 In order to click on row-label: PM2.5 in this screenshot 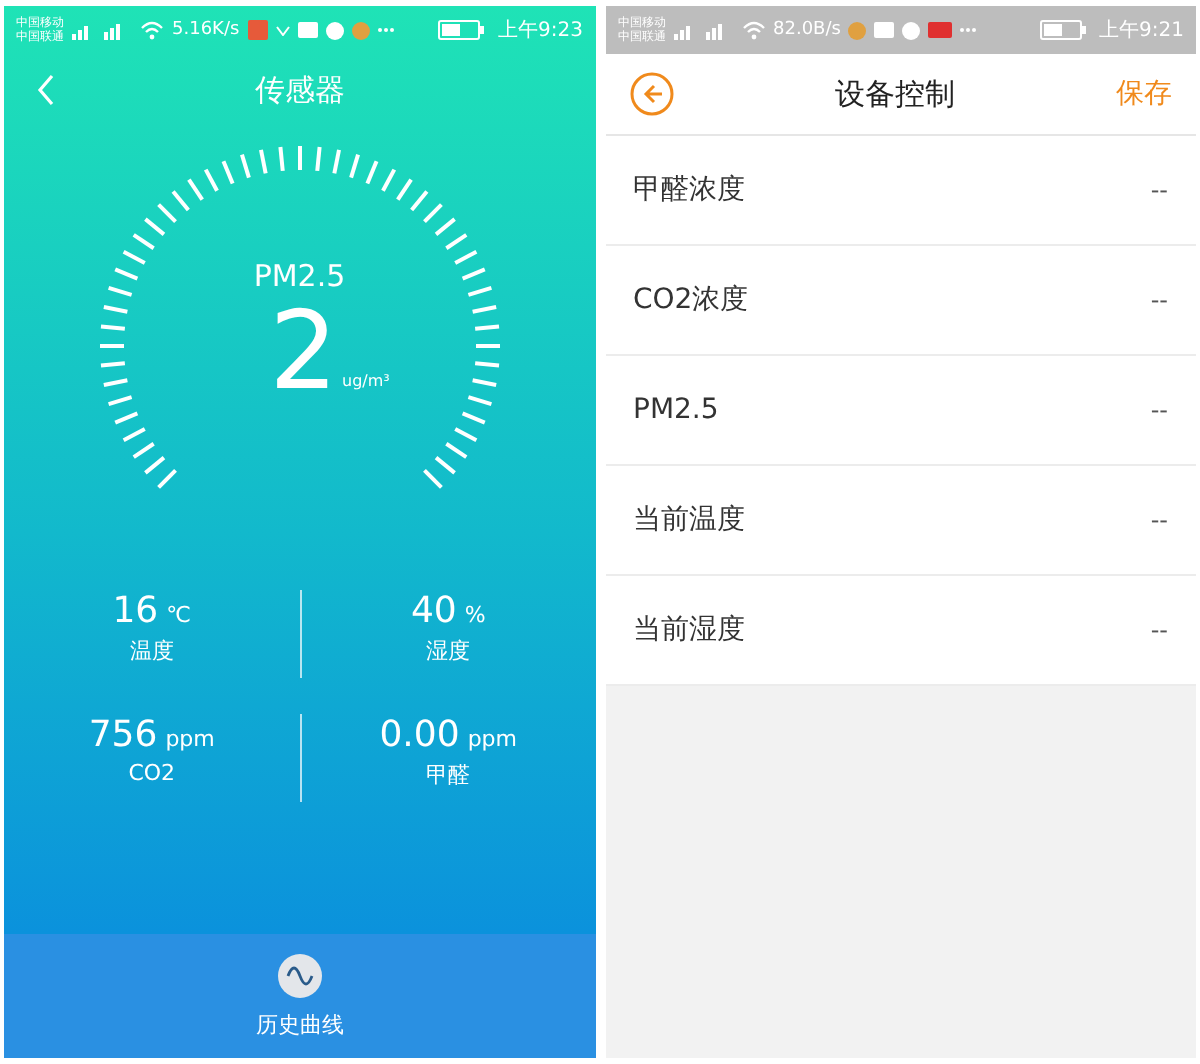, I will do `click(676, 410)`.